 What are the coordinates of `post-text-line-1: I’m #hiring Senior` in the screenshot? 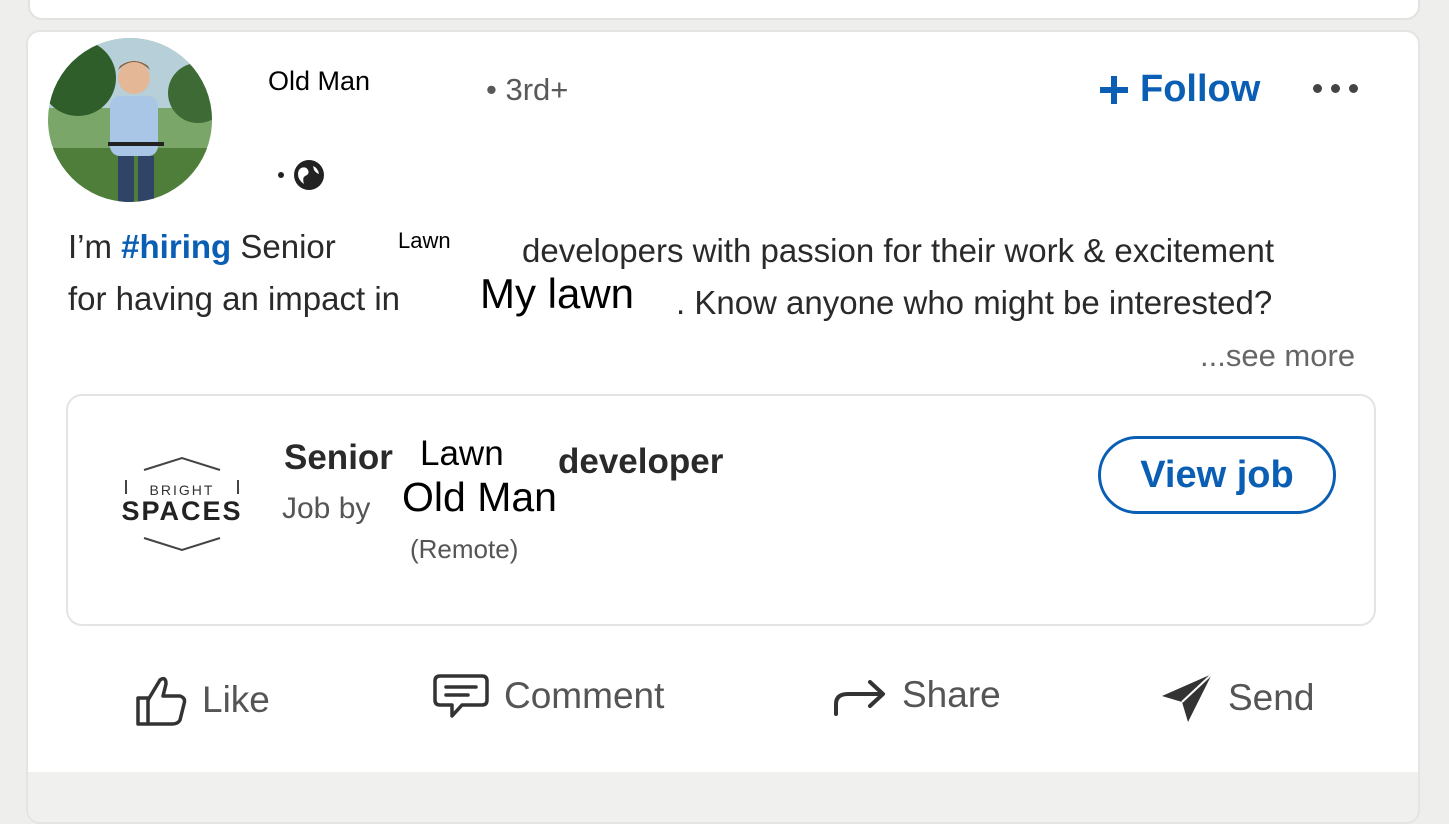 It's located at (202, 247).